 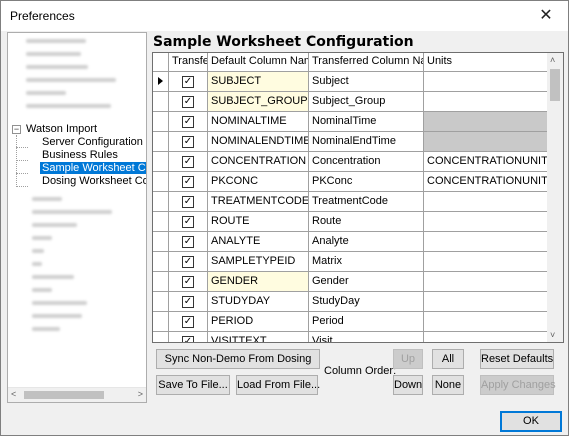 What do you see at coordinates (140, 394) in the screenshot?
I see `scroll-right-icon: >` at bounding box center [140, 394].